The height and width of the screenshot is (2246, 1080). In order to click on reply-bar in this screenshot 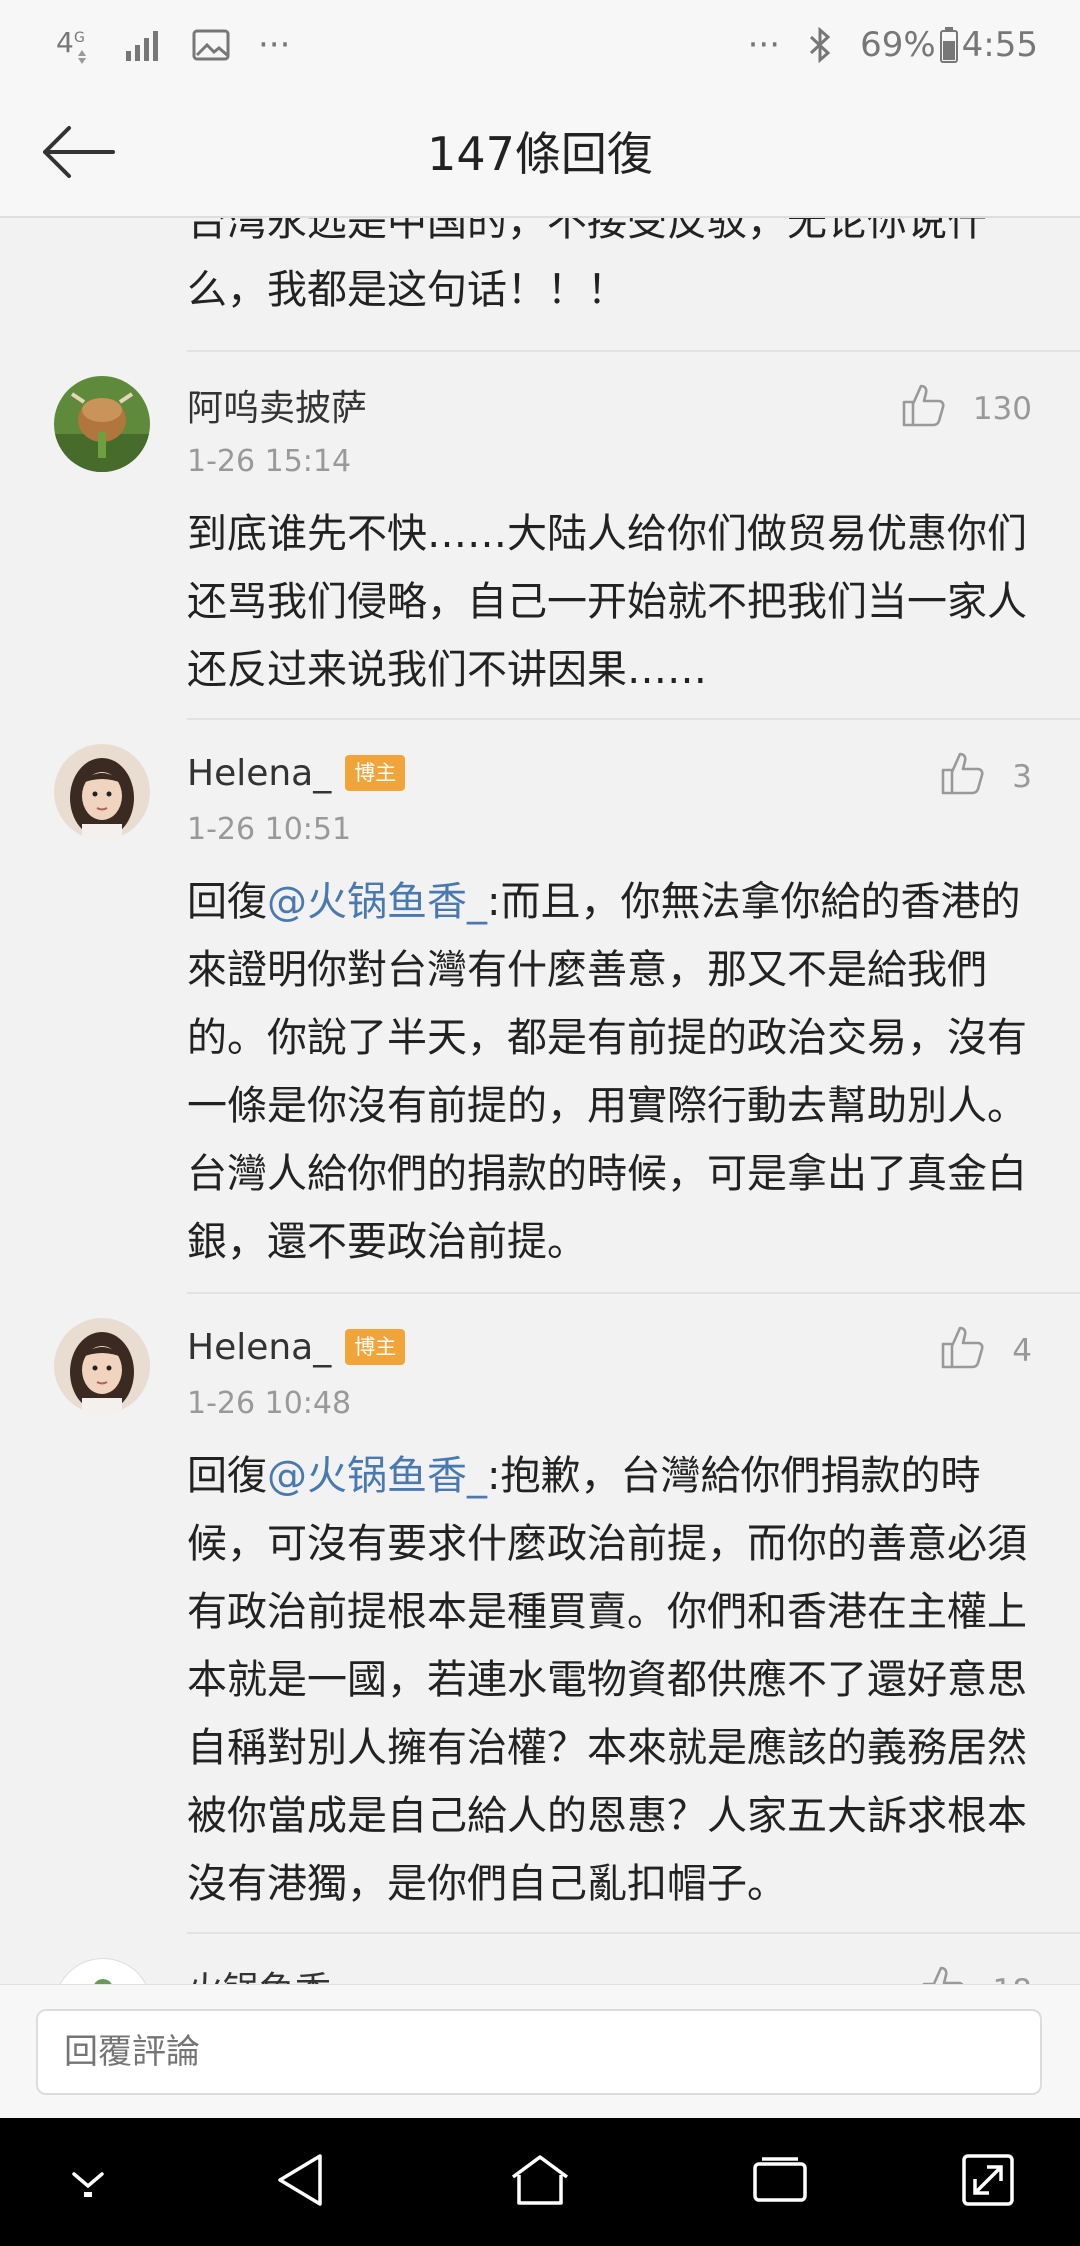, I will do `click(540, 2051)`.